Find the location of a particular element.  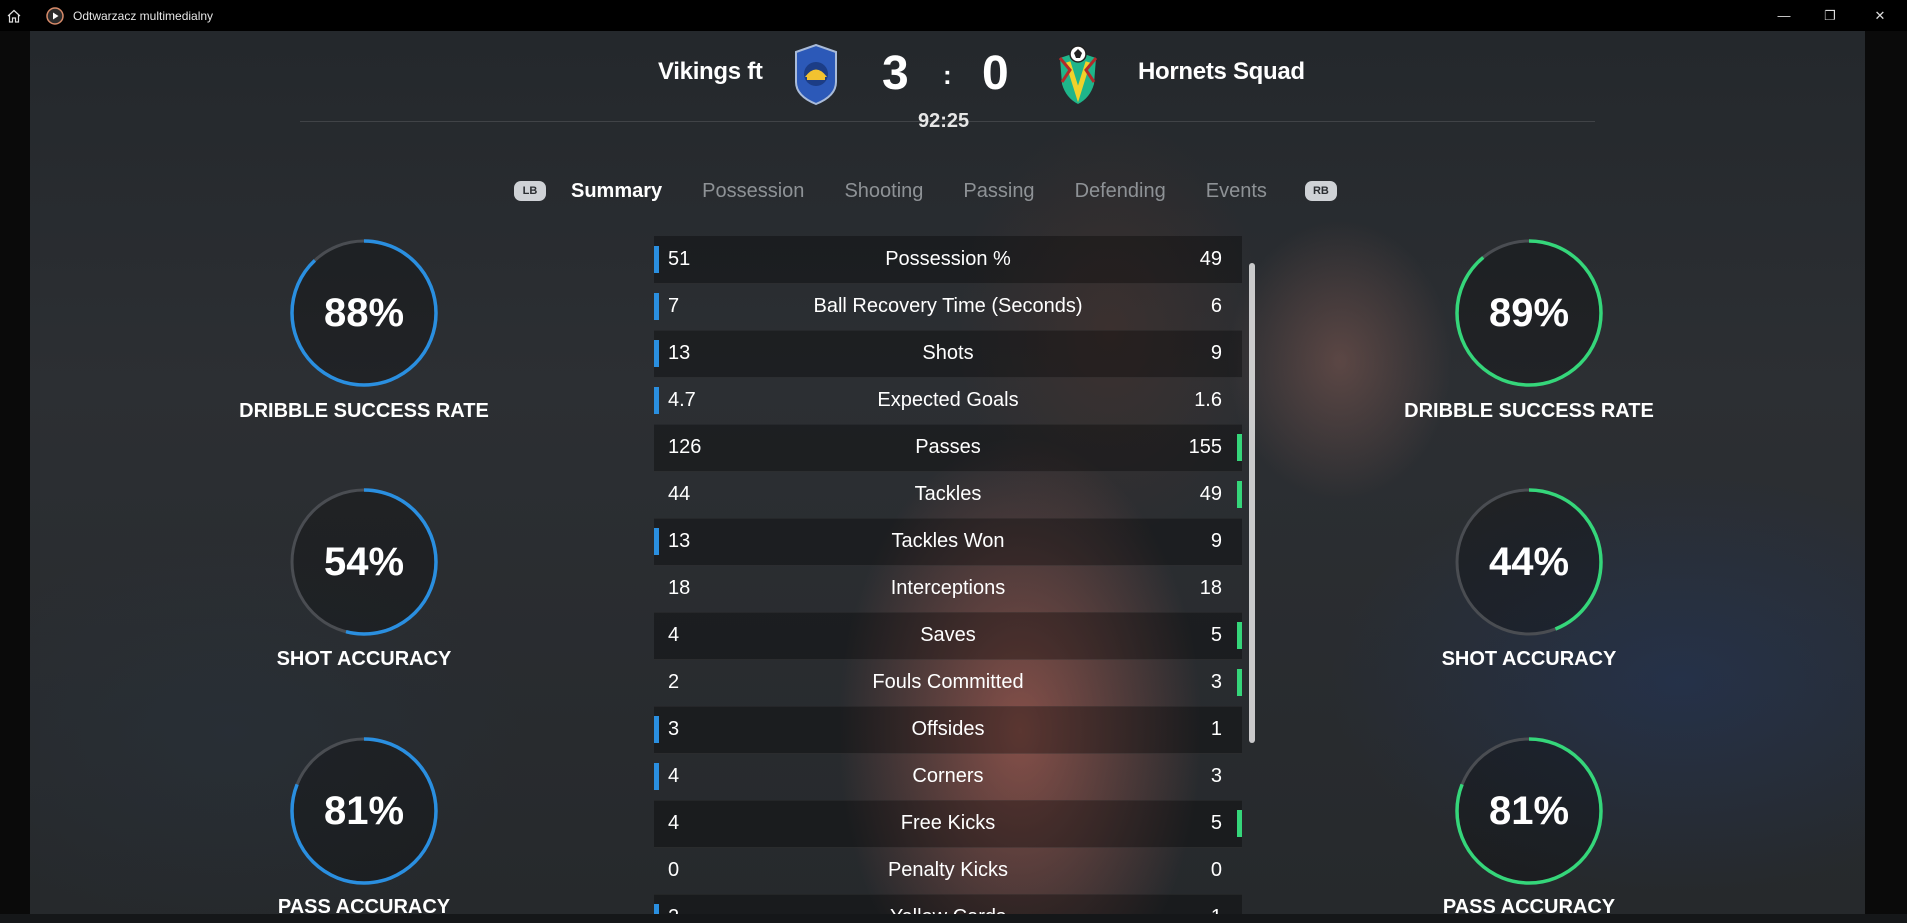

home-team-crest-icon is located at coordinates (816, 74).